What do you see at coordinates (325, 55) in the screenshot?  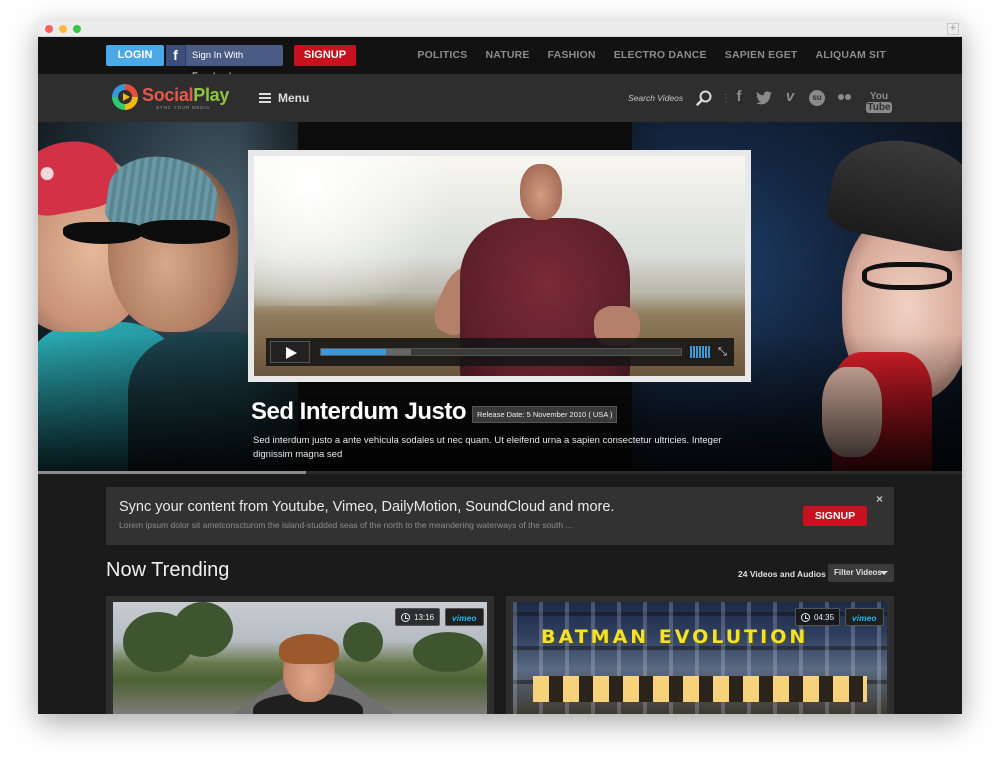 I see `signup-button: SIGNUP` at bounding box center [325, 55].